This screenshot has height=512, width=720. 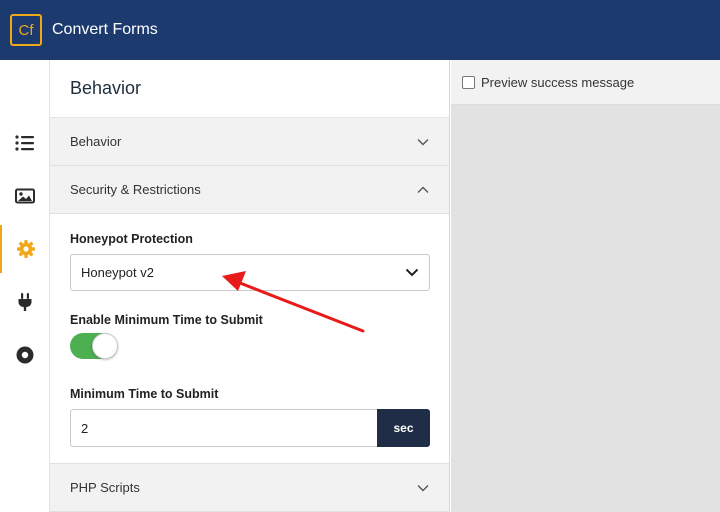 What do you see at coordinates (250, 272) in the screenshot?
I see `honeypot-select: Honeypot v2` at bounding box center [250, 272].